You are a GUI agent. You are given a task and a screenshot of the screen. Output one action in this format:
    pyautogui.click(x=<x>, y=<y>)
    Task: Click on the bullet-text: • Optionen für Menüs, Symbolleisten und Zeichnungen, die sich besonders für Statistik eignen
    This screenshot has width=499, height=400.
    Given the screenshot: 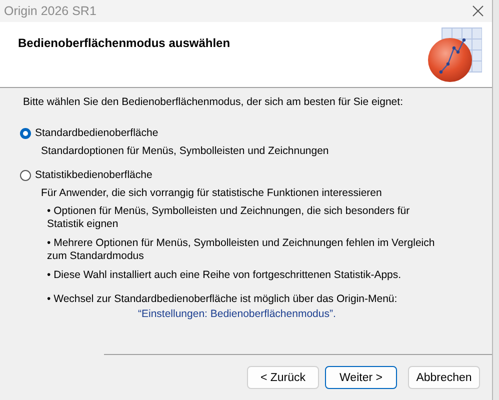 What is the action you would take?
    pyautogui.click(x=229, y=218)
    